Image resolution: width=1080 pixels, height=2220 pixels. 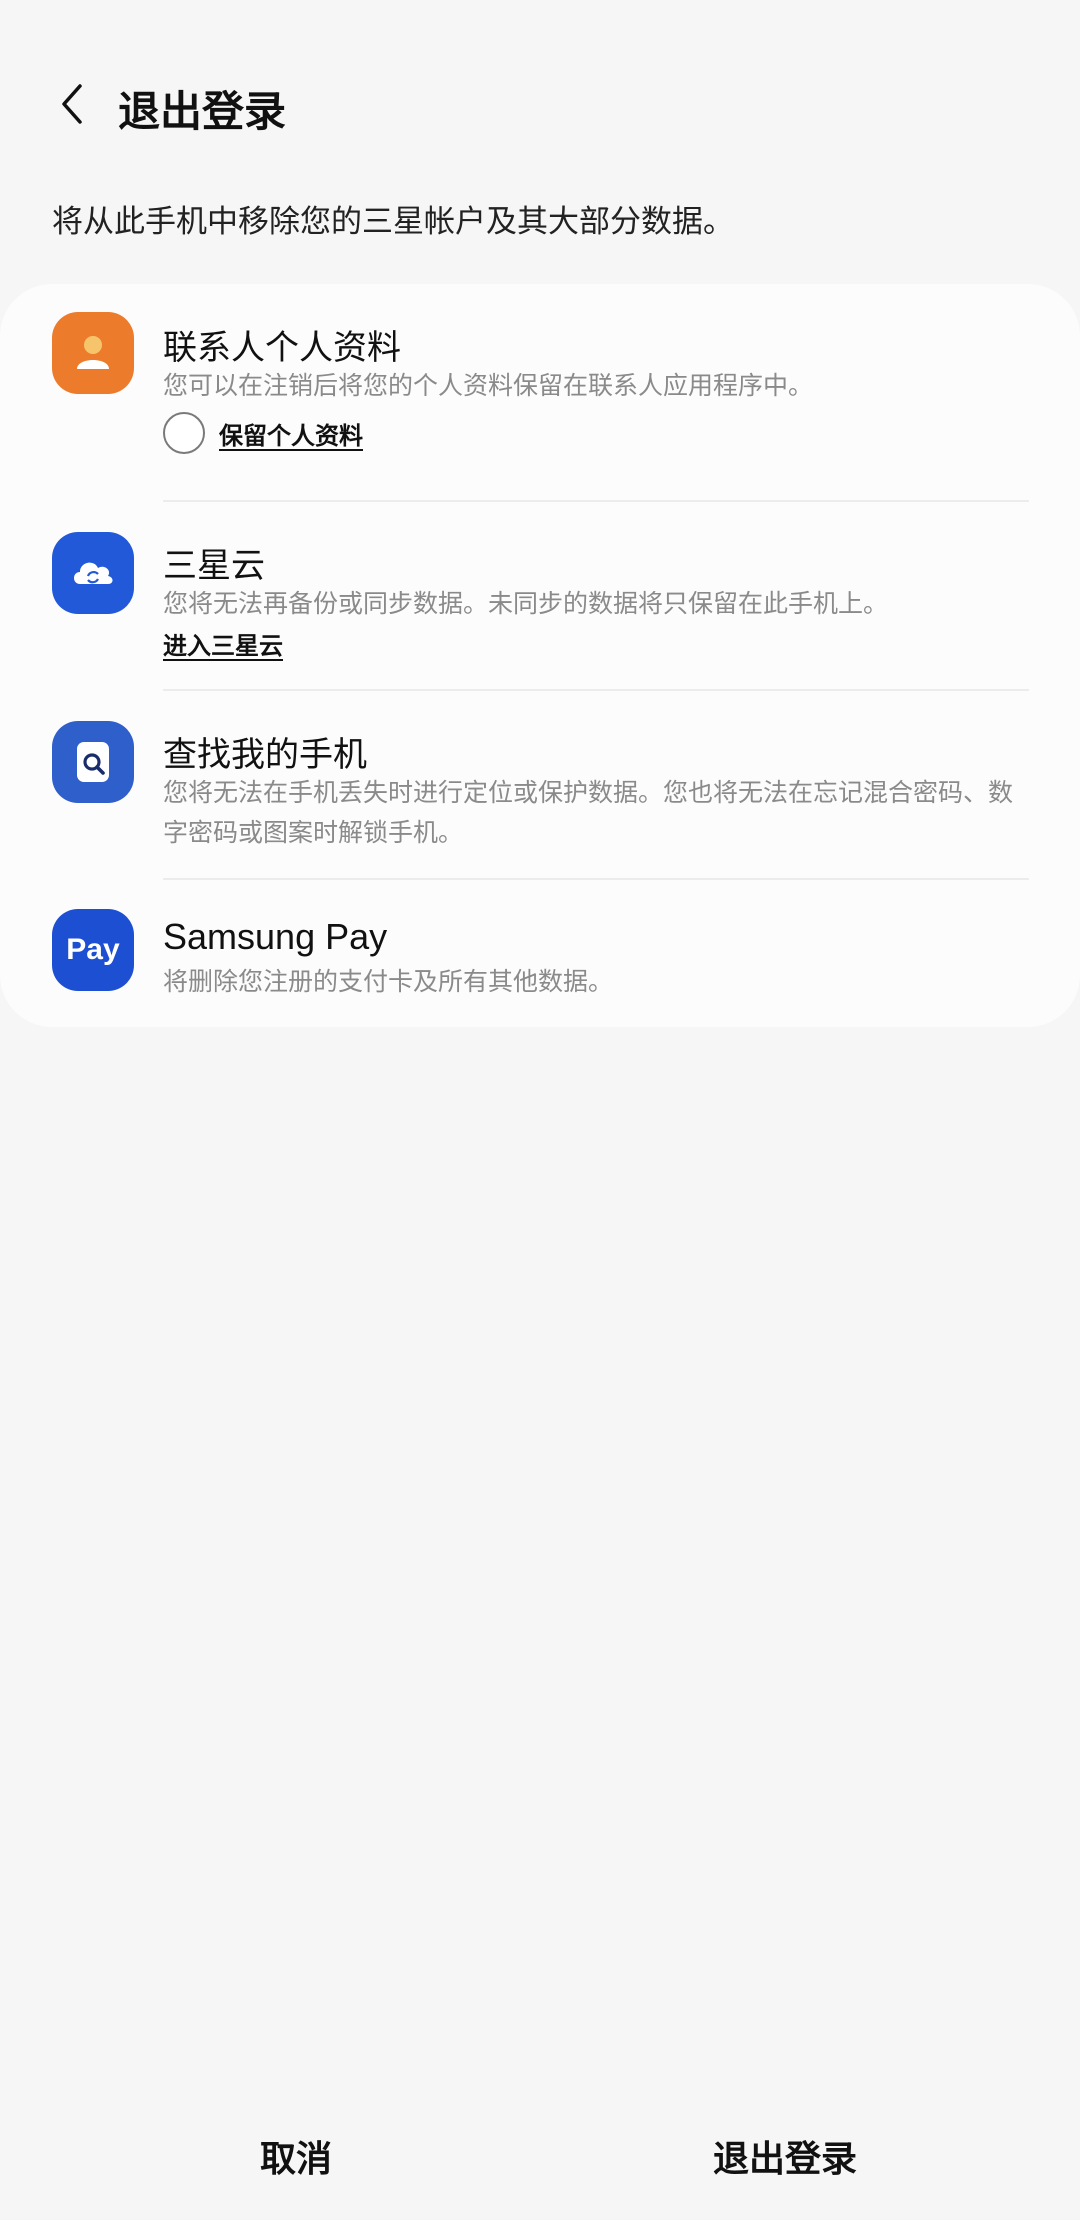 I want to click on cancel-button: 取消, so click(x=296, y=2156).